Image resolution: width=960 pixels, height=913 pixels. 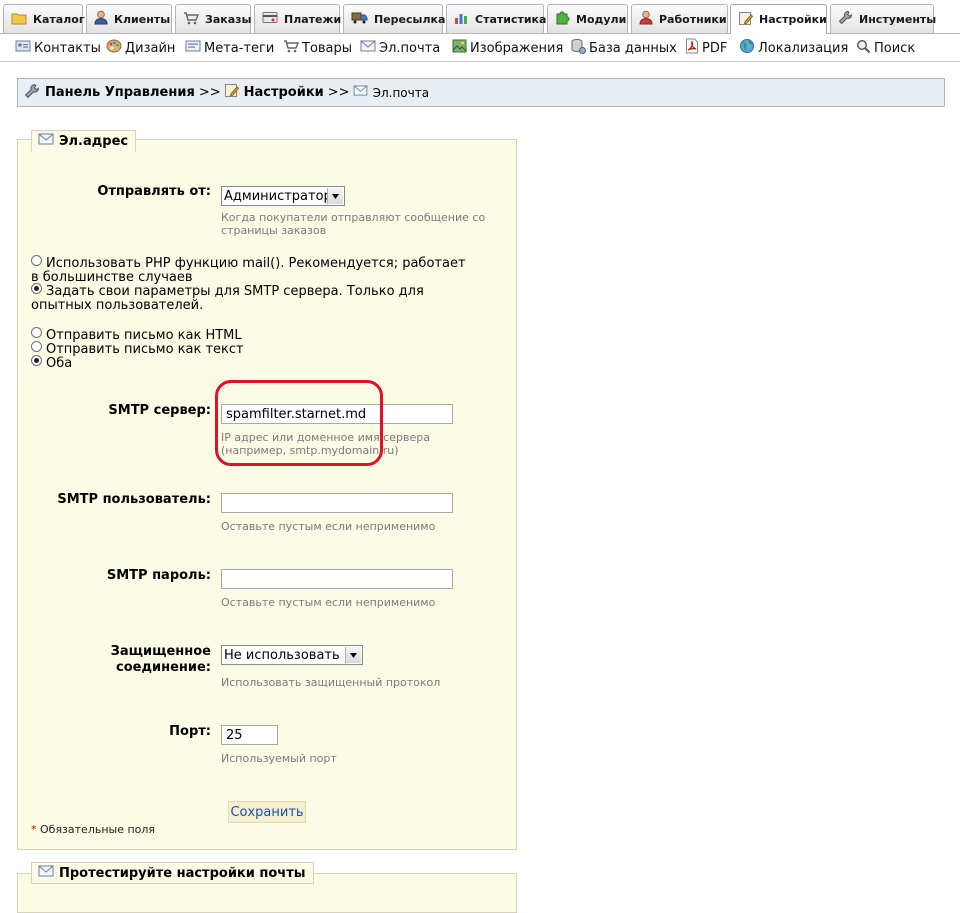 What do you see at coordinates (251, 363) in the screenshot?
I see `format-both-option: Оба` at bounding box center [251, 363].